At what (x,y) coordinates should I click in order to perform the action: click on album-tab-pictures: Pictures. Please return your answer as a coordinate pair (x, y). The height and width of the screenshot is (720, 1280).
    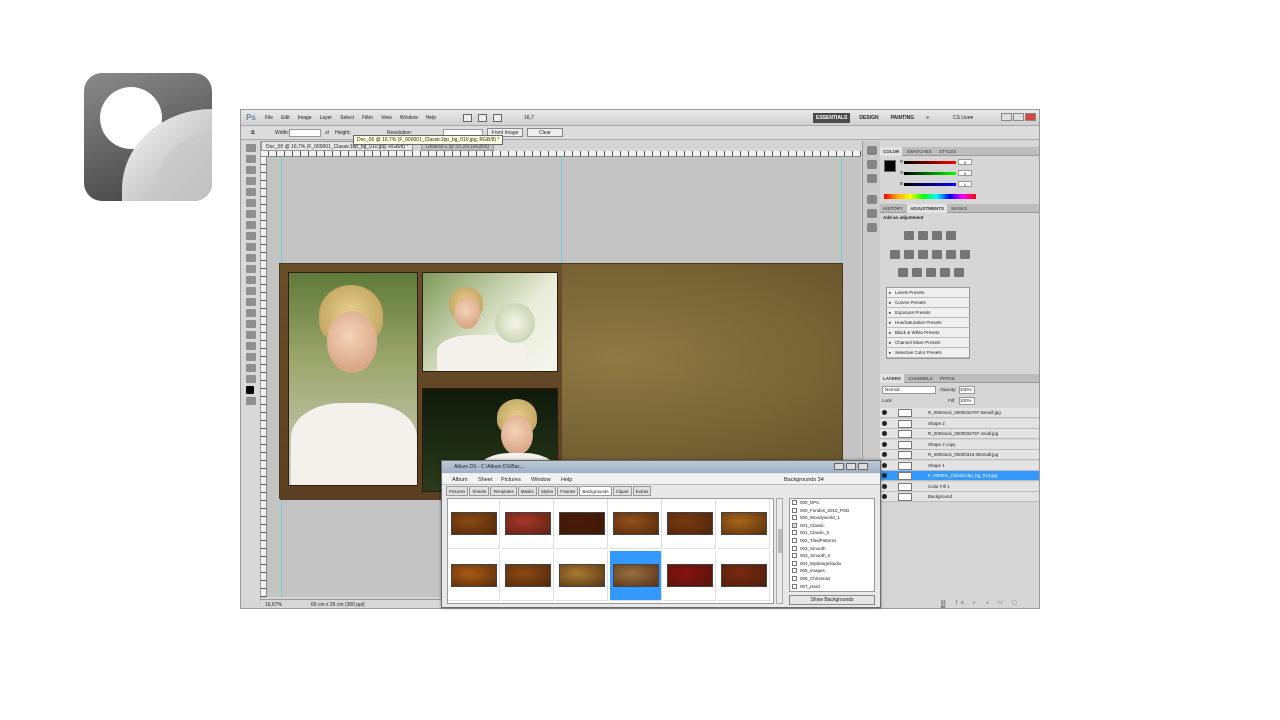
    Looking at the image, I should click on (457, 491).